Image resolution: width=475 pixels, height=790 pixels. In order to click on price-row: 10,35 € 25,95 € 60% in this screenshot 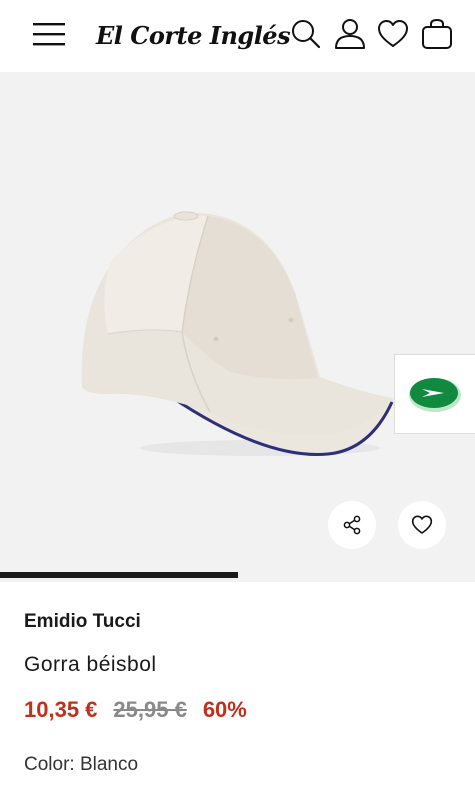, I will do `click(135, 710)`.